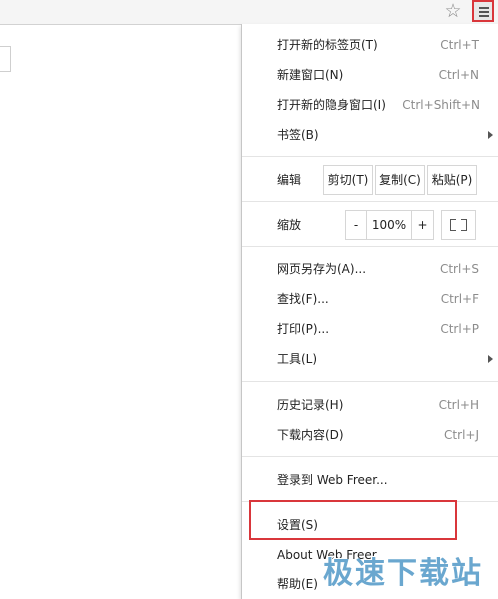 This screenshot has width=498, height=599. What do you see at coordinates (356, 225) in the screenshot?
I see `zoom-out-button: -` at bounding box center [356, 225].